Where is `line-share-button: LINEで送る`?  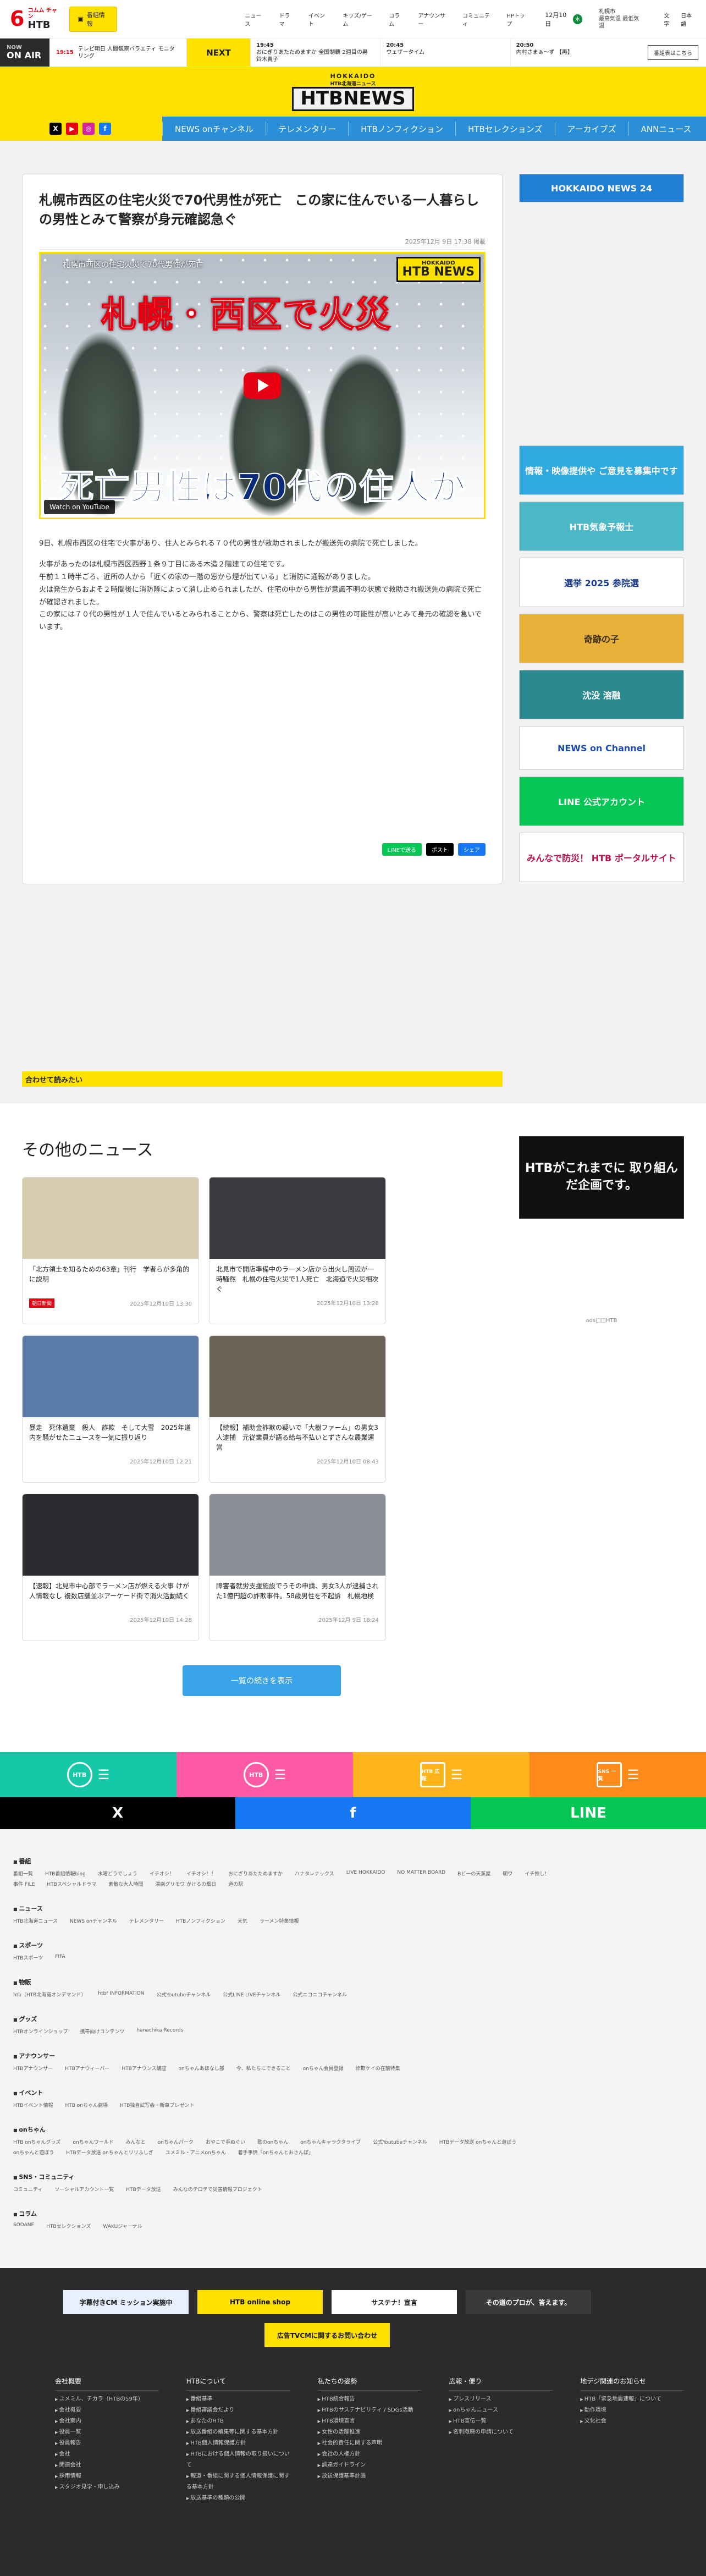 line-share-button: LINEで送る is located at coordinates (402, 849).